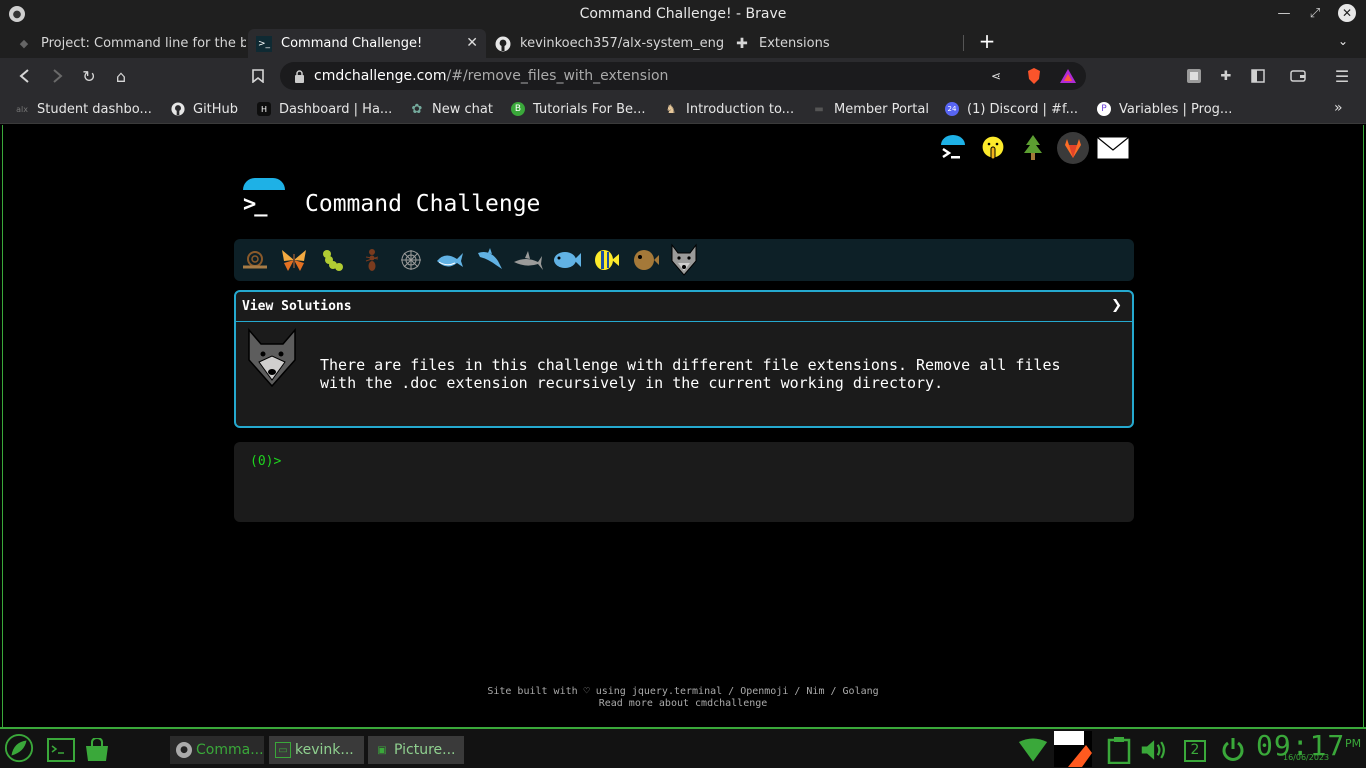  What do you see at coordinates (684, 260) in the screenshot?
I see `wolf-icon` at bounding box center [684, 260].